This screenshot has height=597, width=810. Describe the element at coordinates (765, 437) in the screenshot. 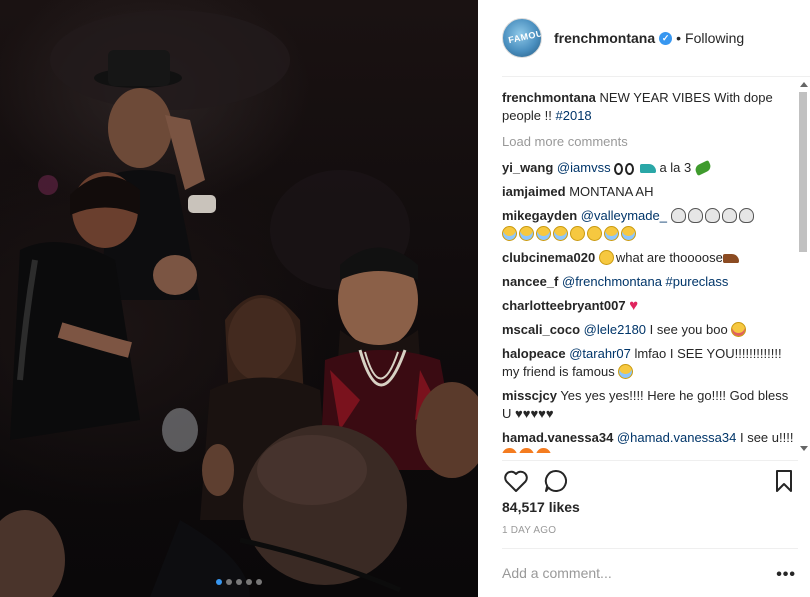

I see `comment-text: I see u!!!!` at that location.